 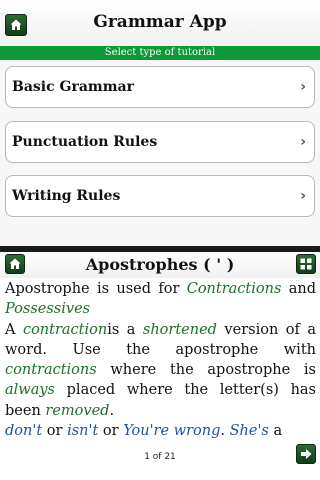 What do you see at coordinates (14, 329) in the screenshot?
I see `lesson-text: A` at bounding box center [14, 329].